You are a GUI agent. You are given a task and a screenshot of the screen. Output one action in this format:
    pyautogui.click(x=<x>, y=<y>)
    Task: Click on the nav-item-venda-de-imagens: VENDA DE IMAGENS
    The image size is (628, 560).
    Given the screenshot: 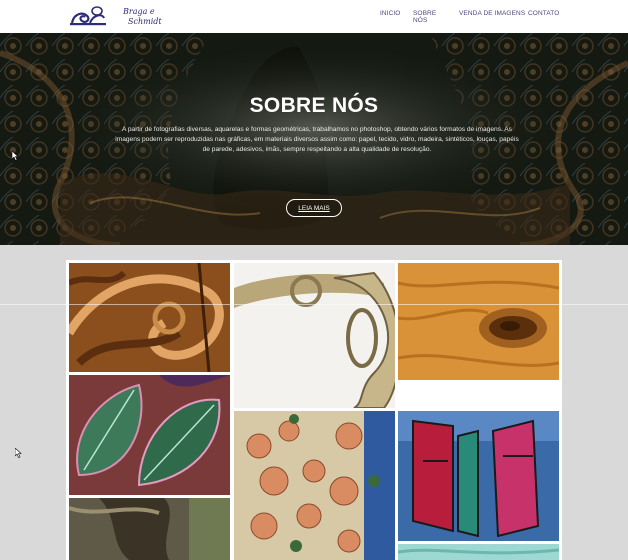 What is the action you would take?
    pyautogui.click(x=492, y=13)
    